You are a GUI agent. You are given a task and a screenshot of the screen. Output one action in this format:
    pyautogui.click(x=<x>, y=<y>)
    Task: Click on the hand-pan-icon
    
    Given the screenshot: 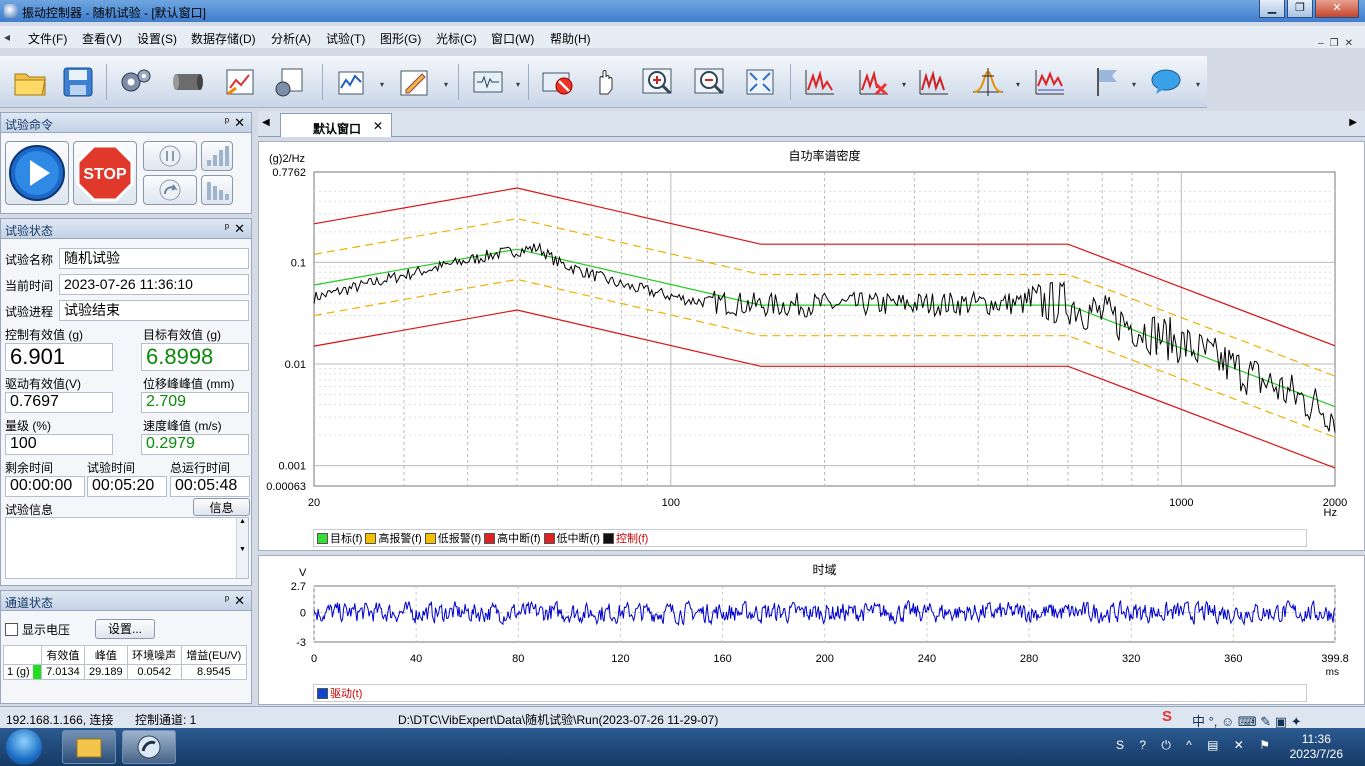 What is the action you would take?
    pyautogui.click(x=608, y=82)
    